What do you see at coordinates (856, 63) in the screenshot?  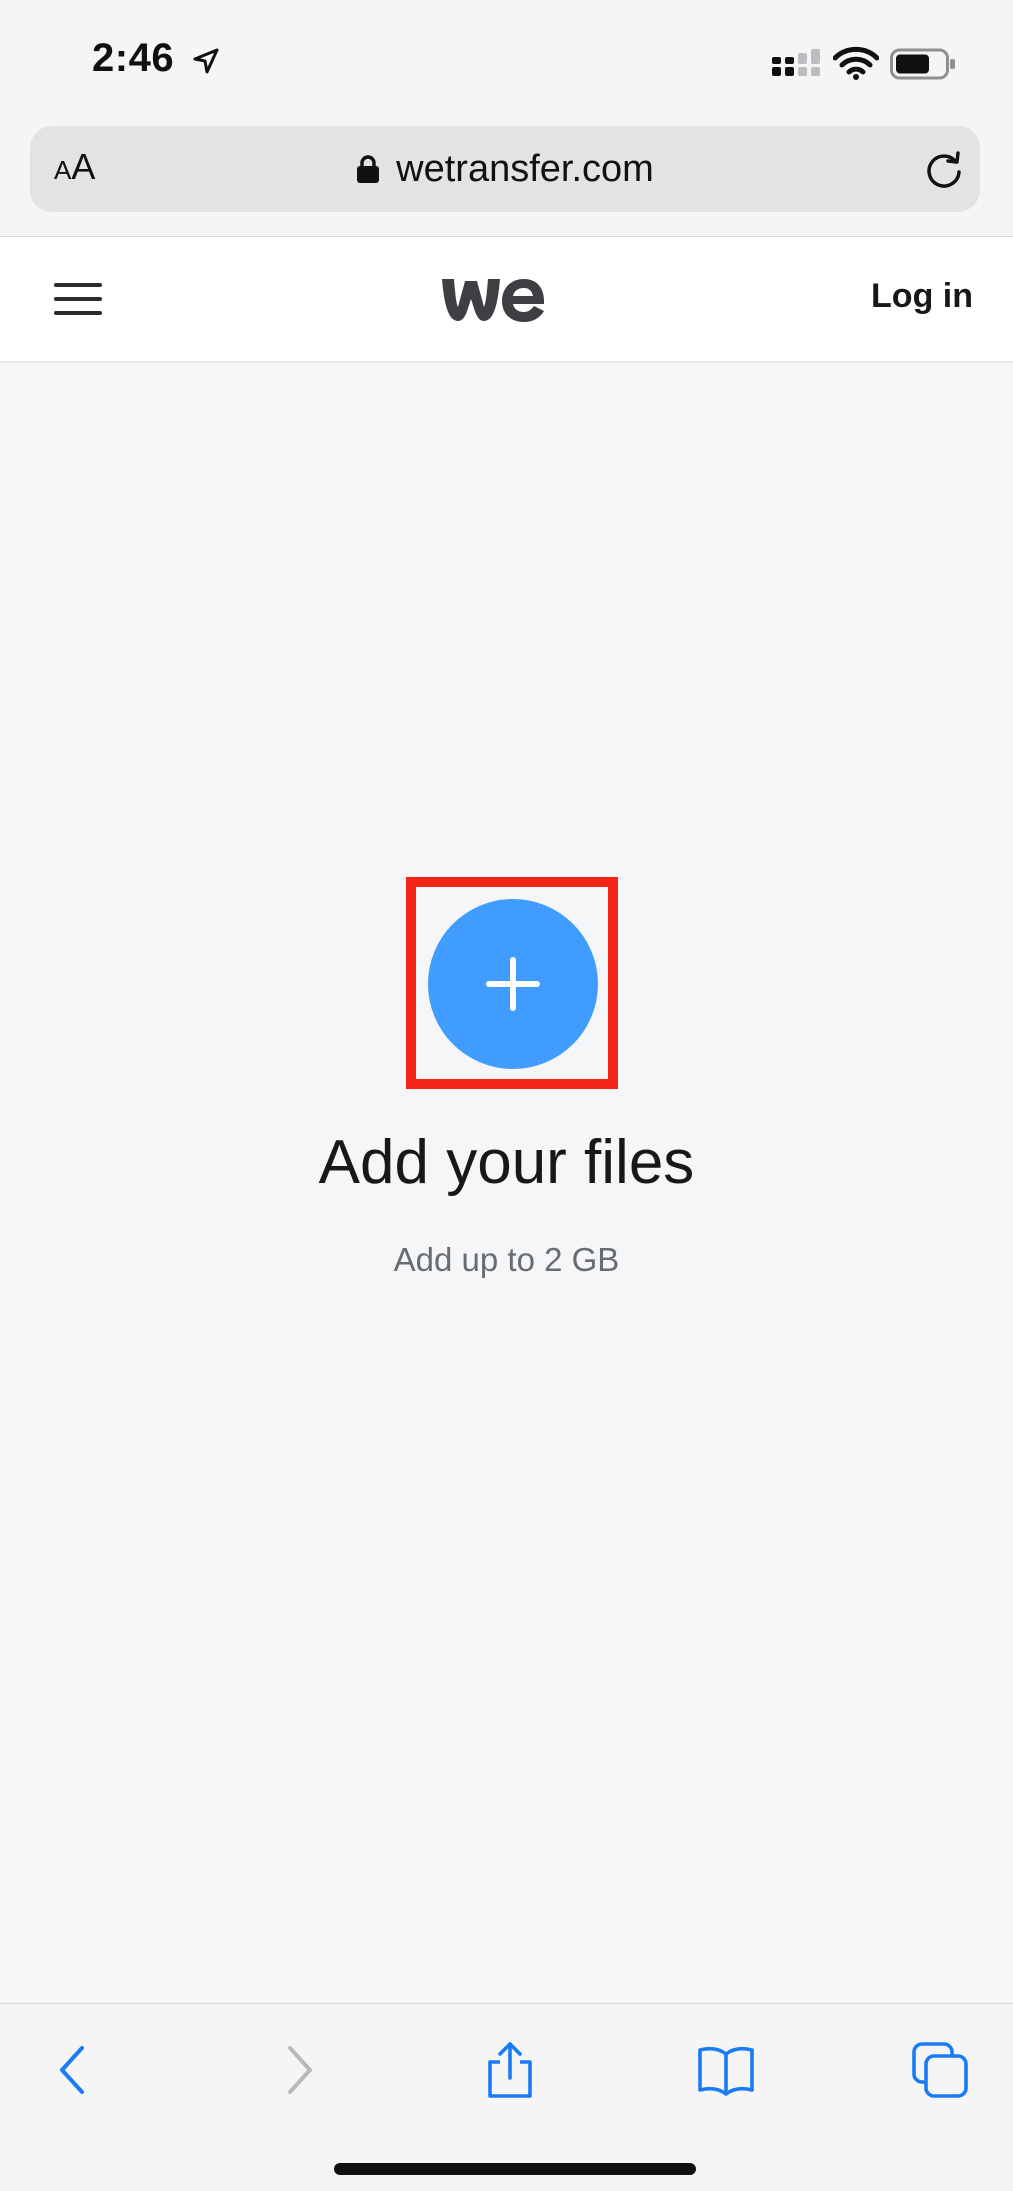 I see `wifi-icon` at bounding box center [856, 63].